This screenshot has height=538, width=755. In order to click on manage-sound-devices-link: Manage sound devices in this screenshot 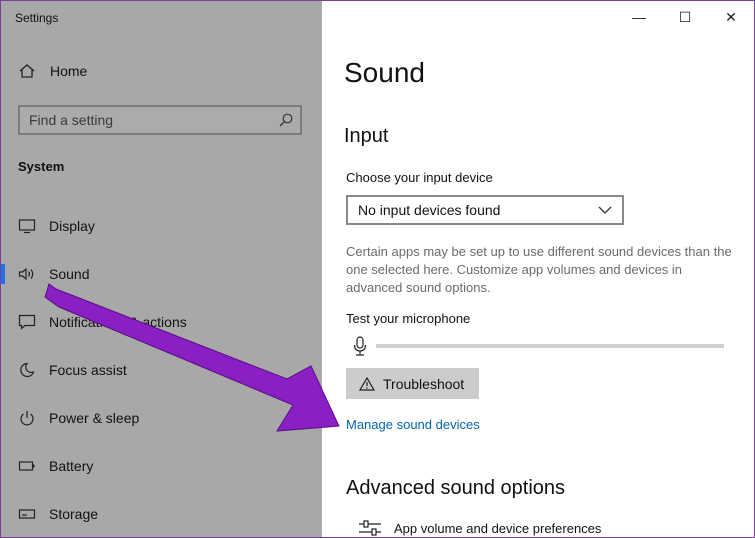, I will do `click(413, 424)`.